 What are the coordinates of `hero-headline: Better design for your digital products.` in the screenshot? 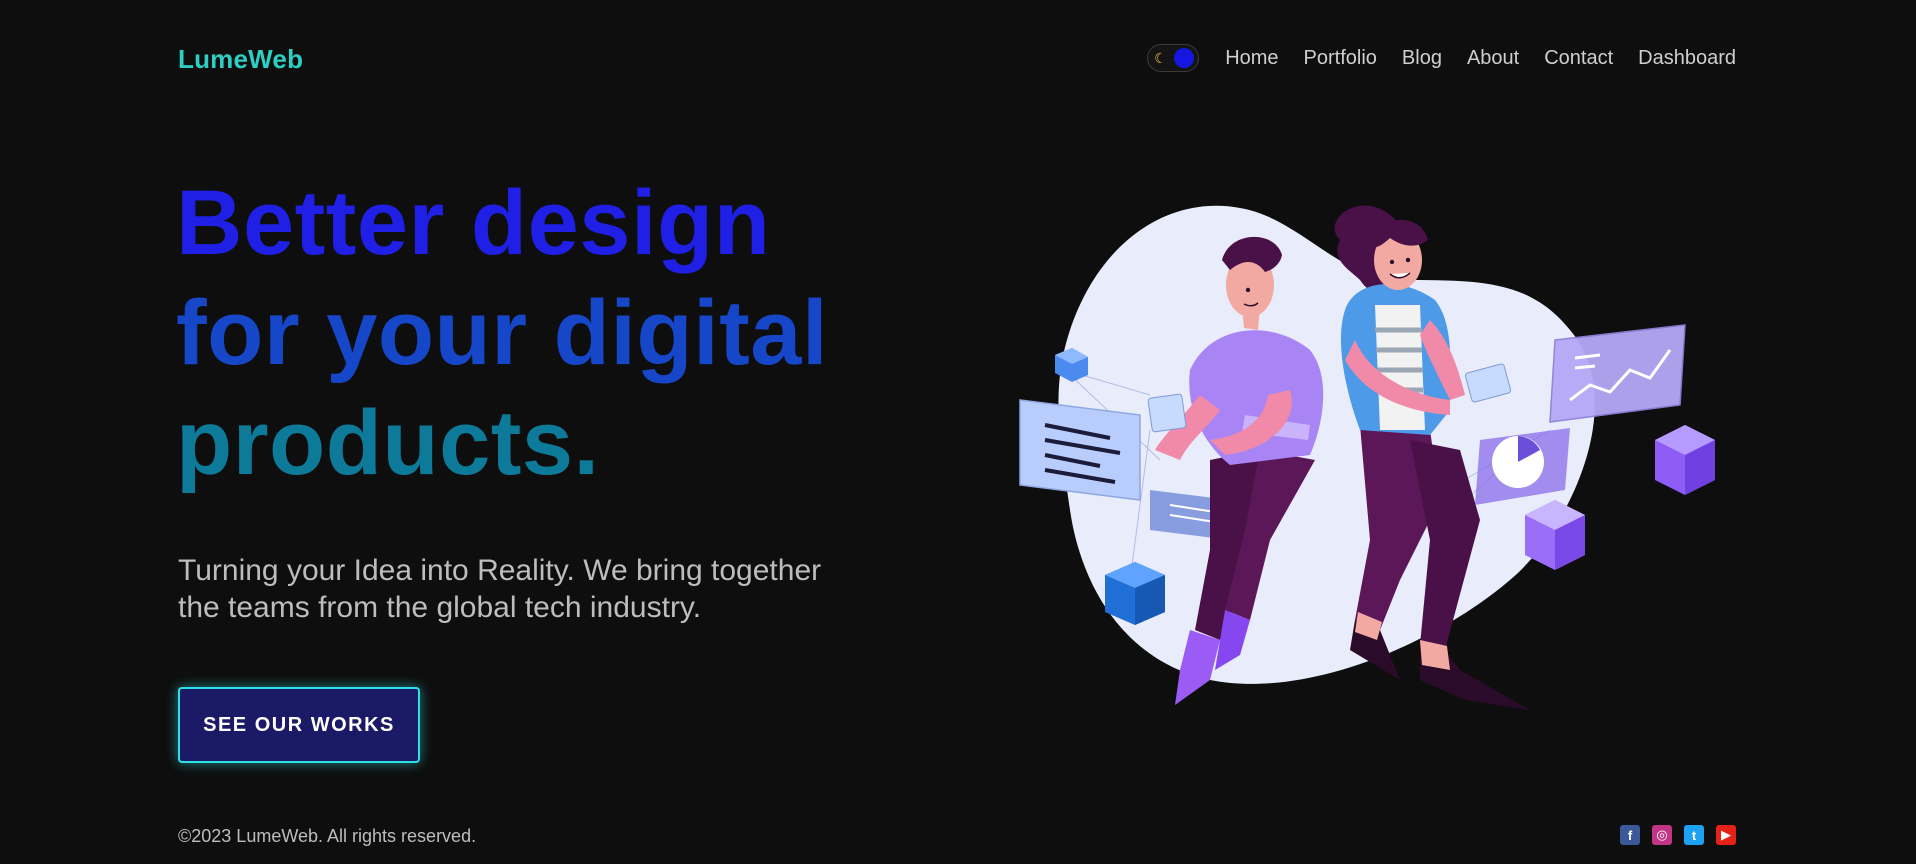 It's located at (502, 333).